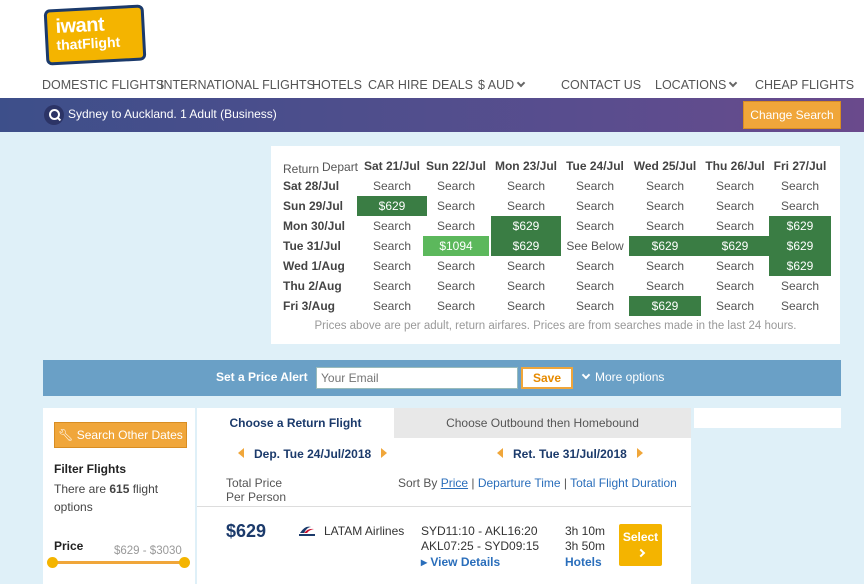 The image size is (864, 584). I want to click on sort-by-label: Sort By, so click(418, 483).